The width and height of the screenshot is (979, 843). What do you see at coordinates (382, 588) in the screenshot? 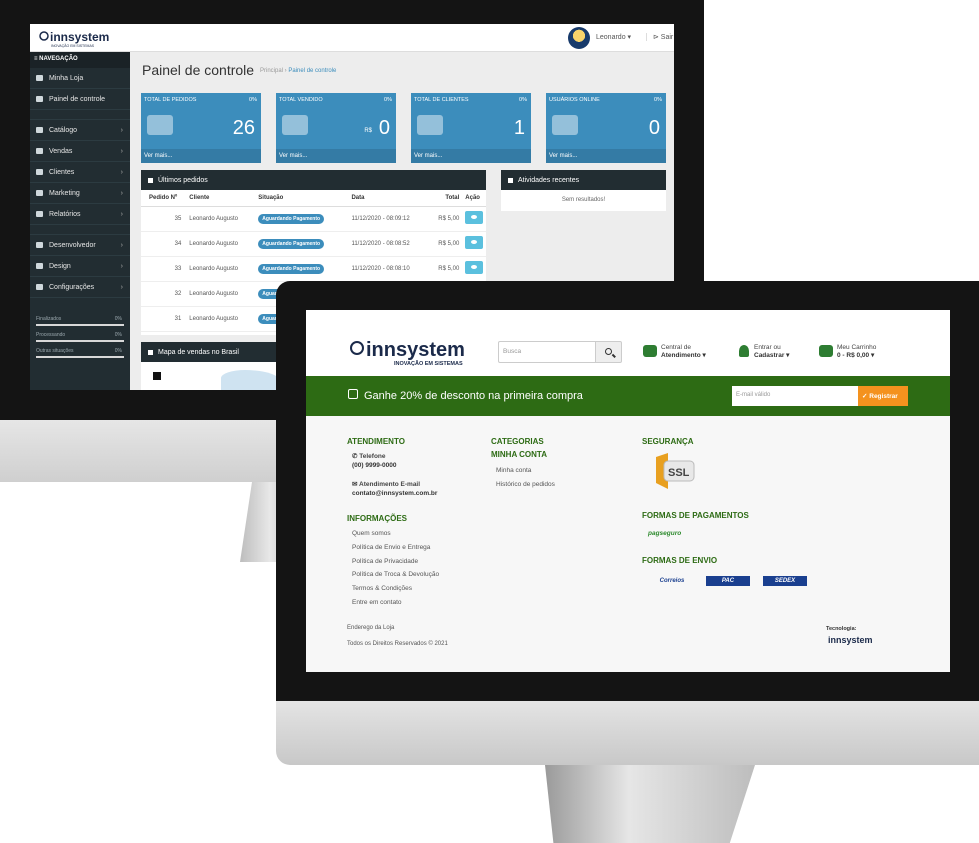
I see `footer-info-link: Termos & Condições` at bounding box center [382, 588].